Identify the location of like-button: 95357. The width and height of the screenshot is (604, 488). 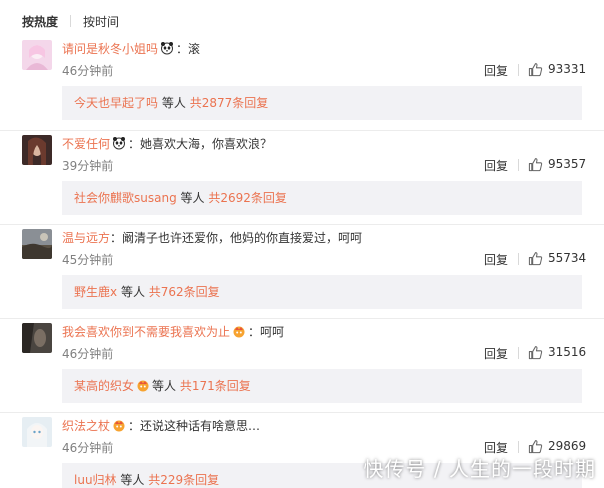
(557, 164).